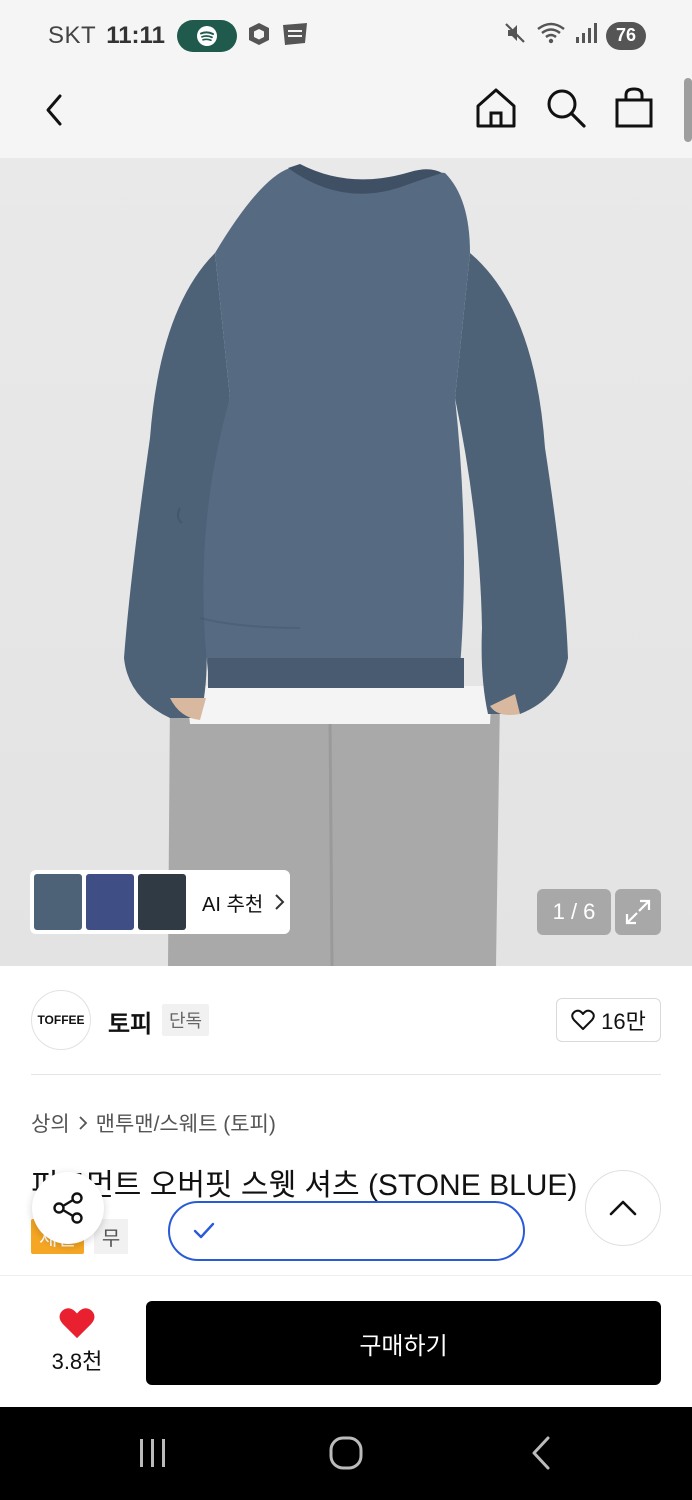 Image resolution: width=692 pixels, height=1500 pixels. I want to click on shopping-bag-button, so click(634, 108).